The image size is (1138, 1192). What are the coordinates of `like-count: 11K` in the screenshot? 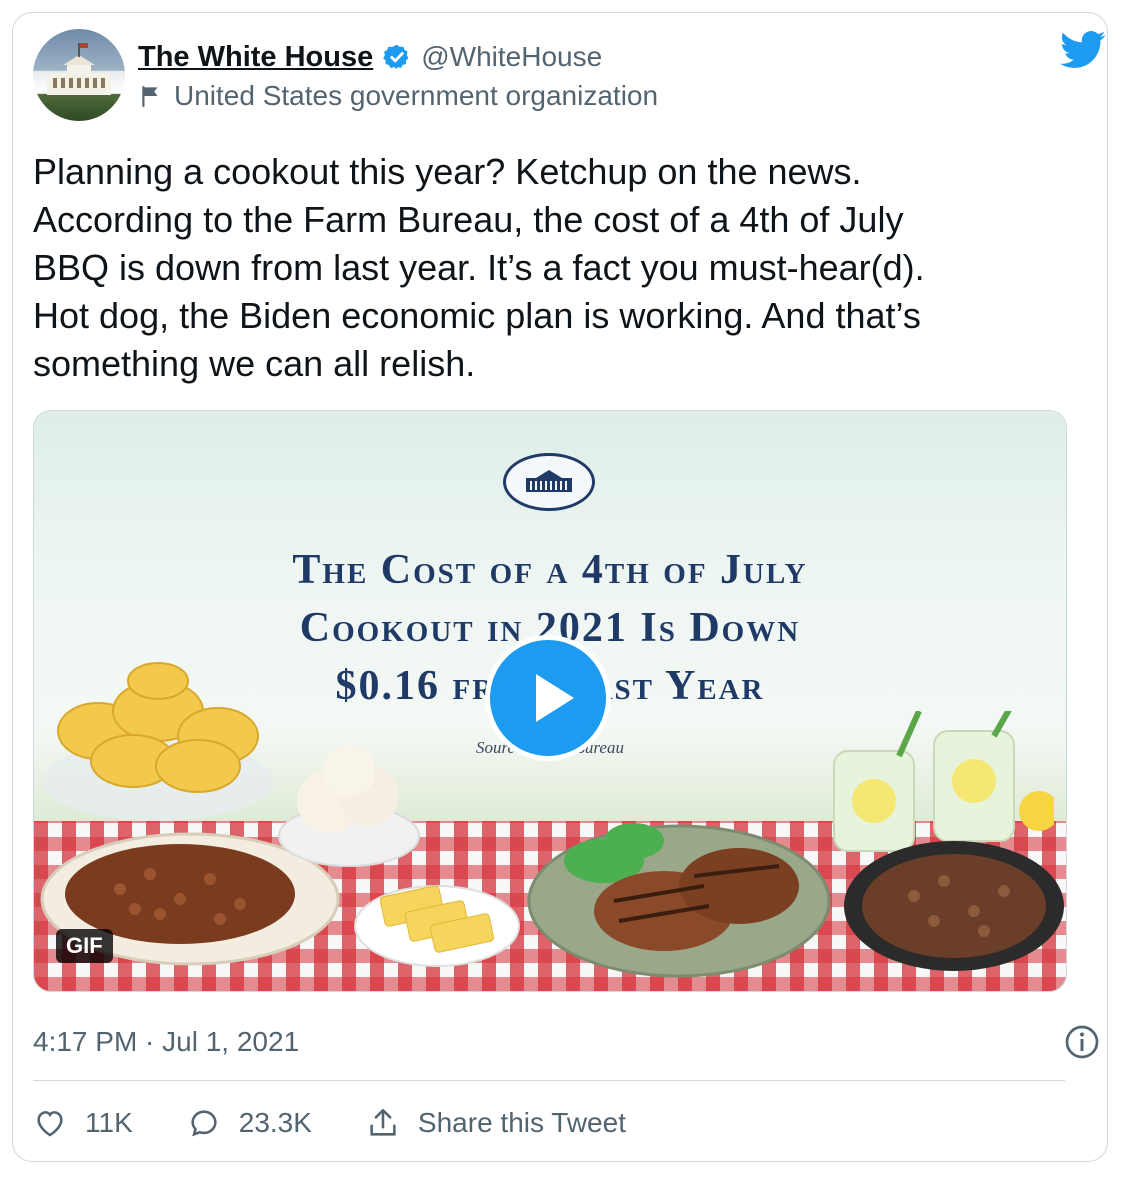 It's located at (109, 1122).